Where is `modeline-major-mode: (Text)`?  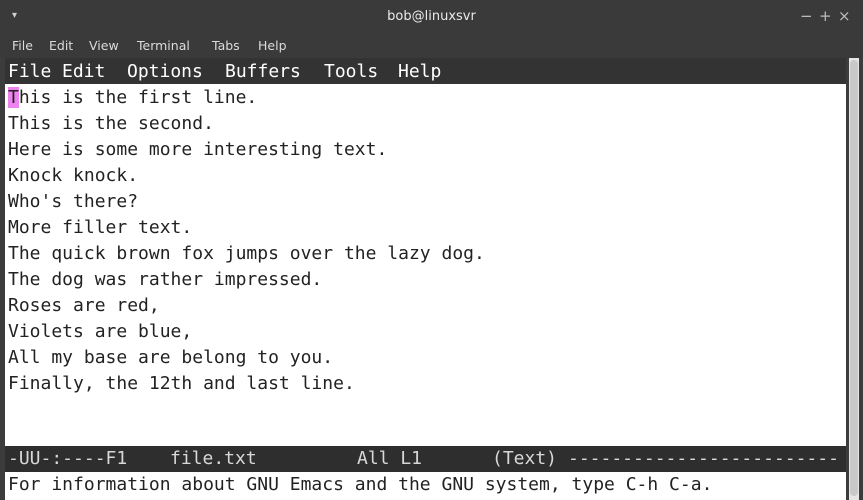 modeline-major-mode: (Text) is located at coordinates (524, 459).